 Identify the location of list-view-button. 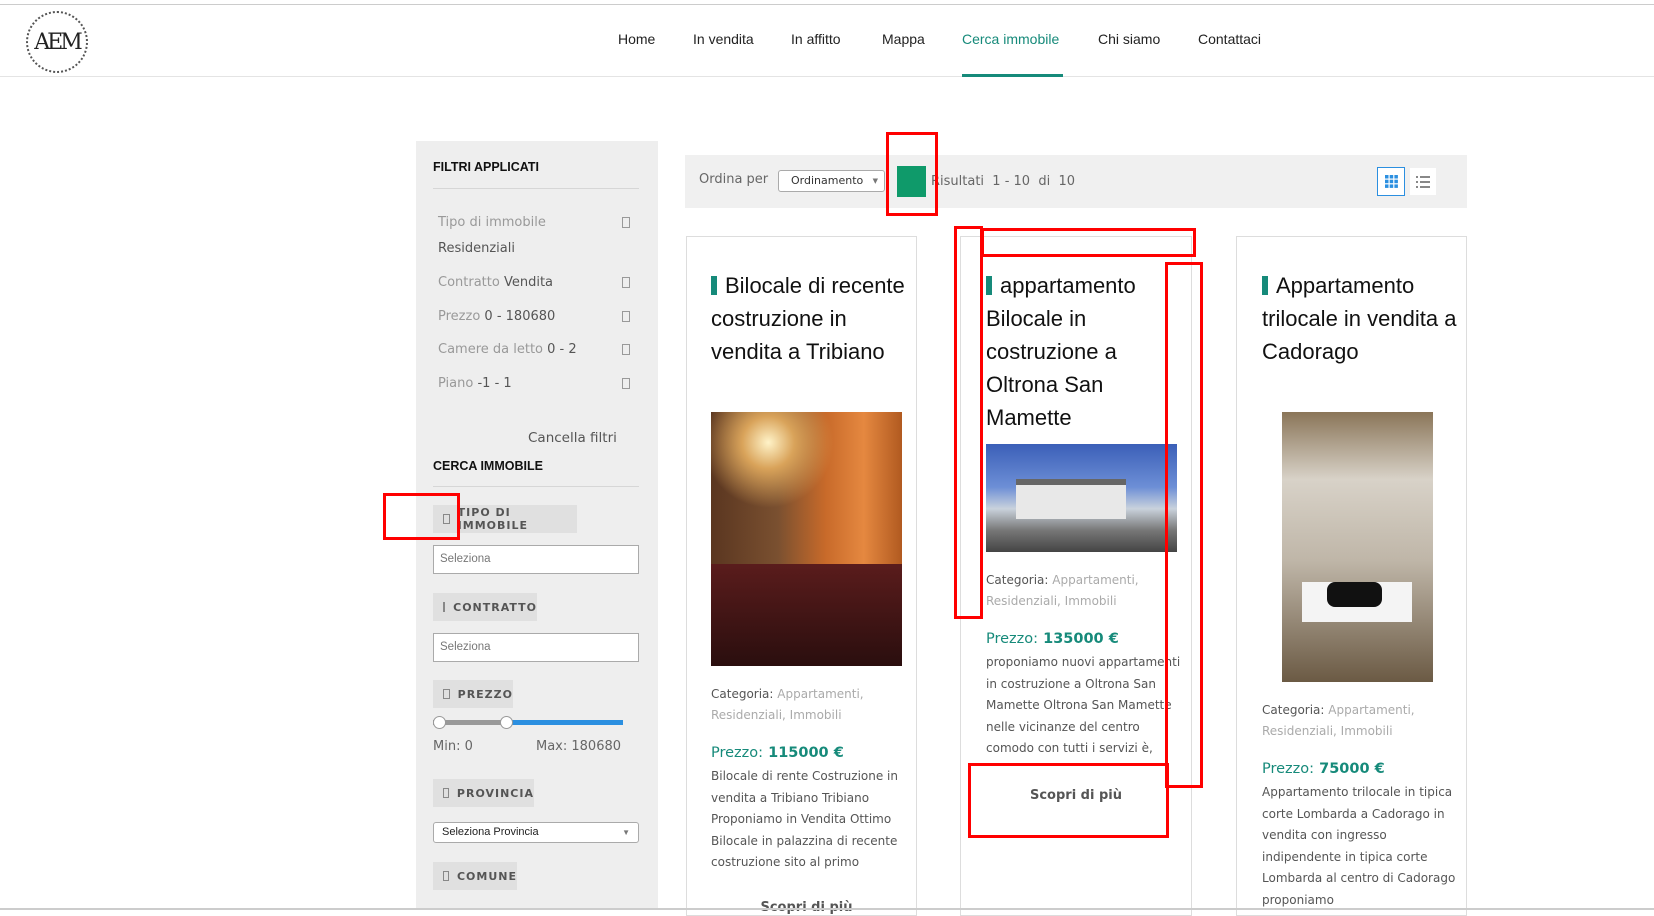
(1423, 181).